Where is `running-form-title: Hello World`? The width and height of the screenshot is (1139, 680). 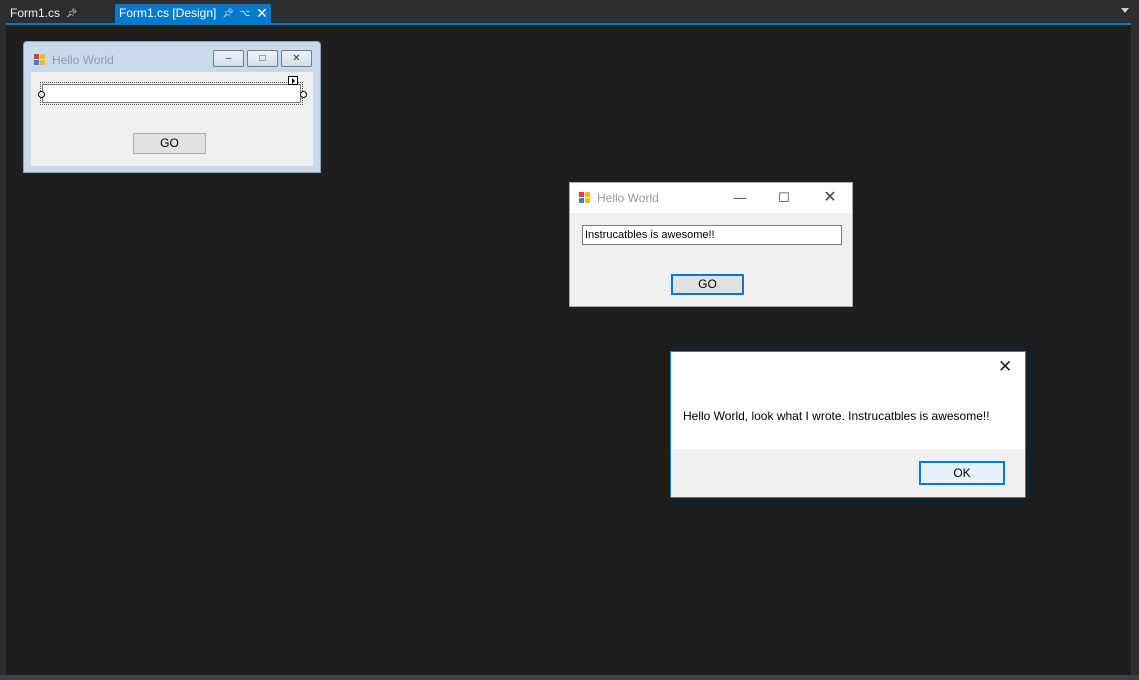
running-form-title: Hello World is located at coordinates (619, 198).